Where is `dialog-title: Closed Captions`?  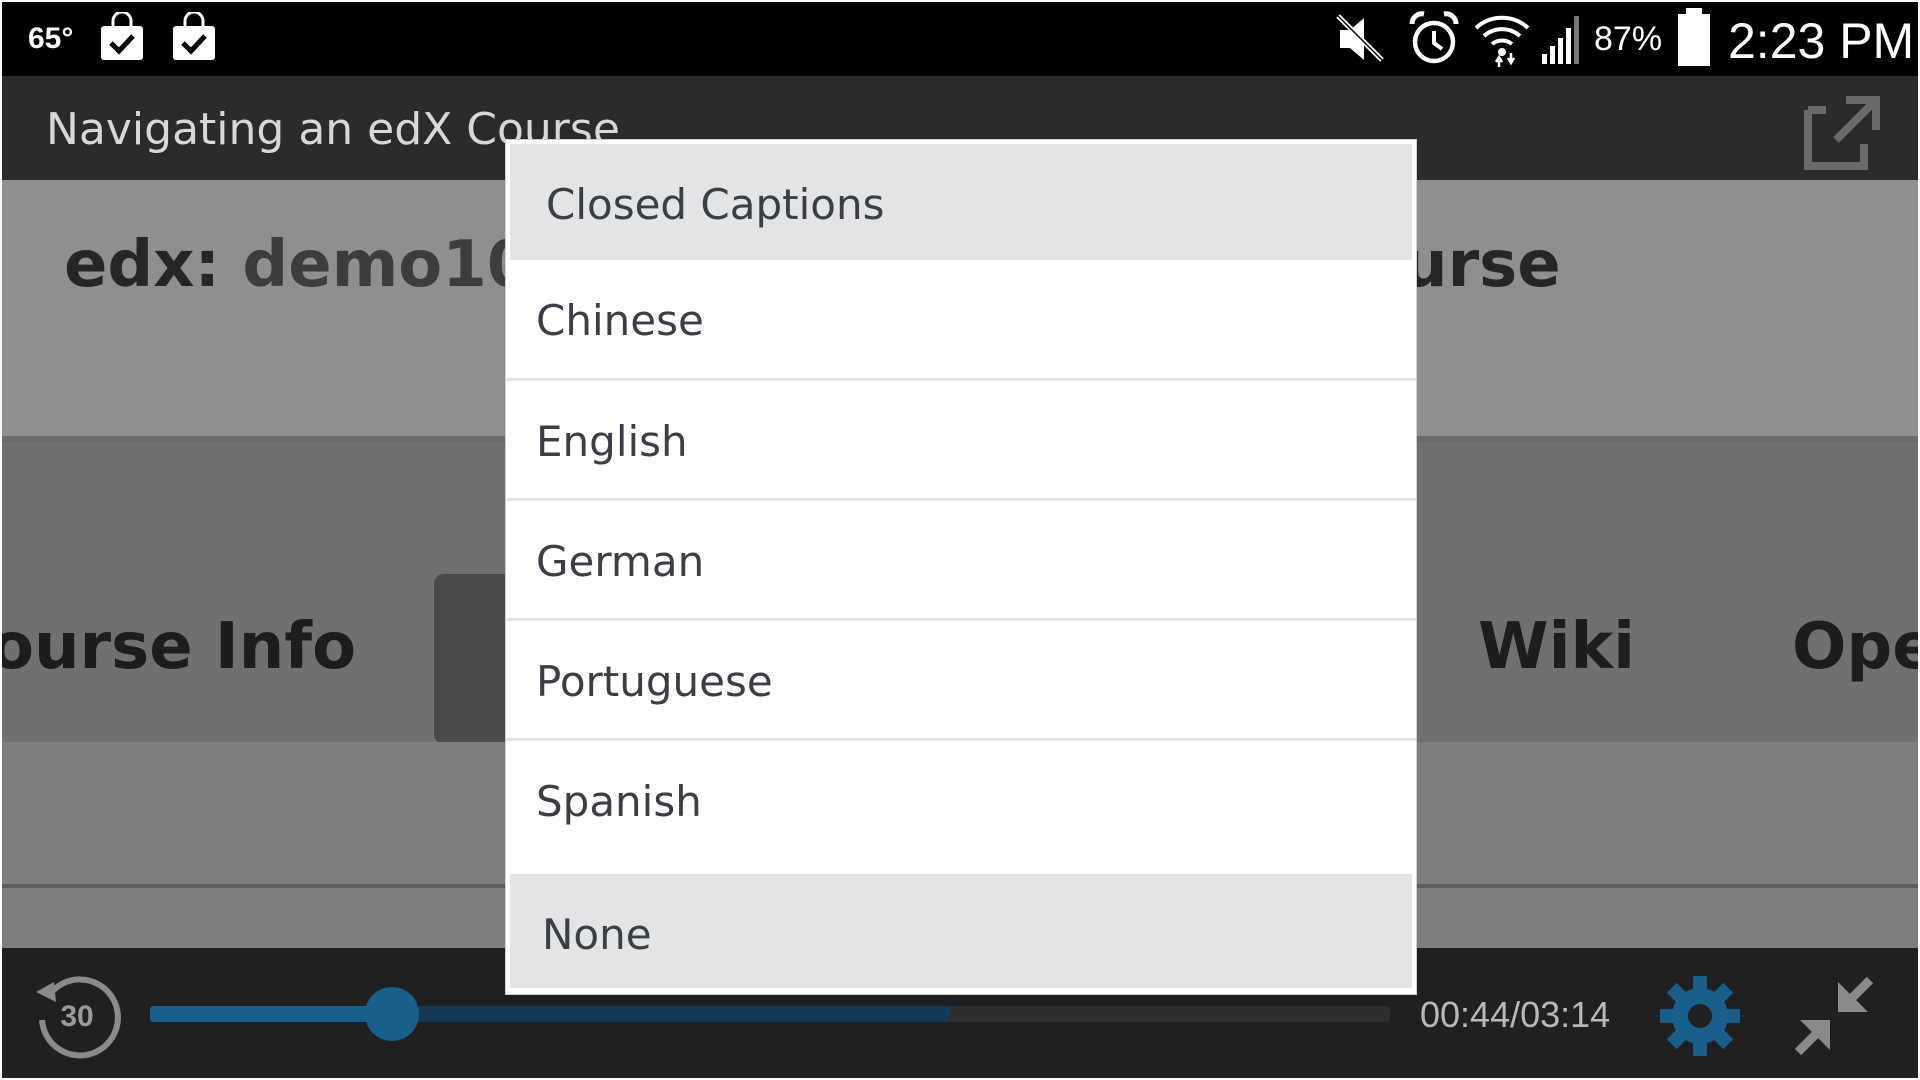
dialog-title: Closed Captions is located at coordinates (715, 204).